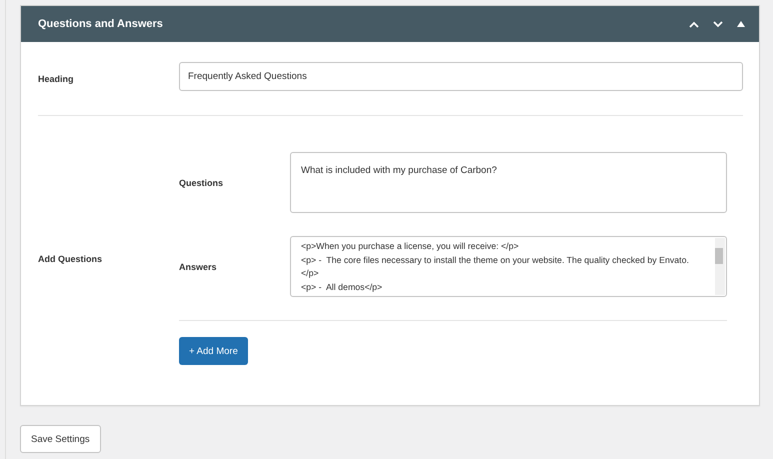 Image resolution: width=773 pixels, height=459 pixels. Describe the element at coordinates (101, 24) in the screenshot. I see `panel-title: Questions and Answers` at that location.